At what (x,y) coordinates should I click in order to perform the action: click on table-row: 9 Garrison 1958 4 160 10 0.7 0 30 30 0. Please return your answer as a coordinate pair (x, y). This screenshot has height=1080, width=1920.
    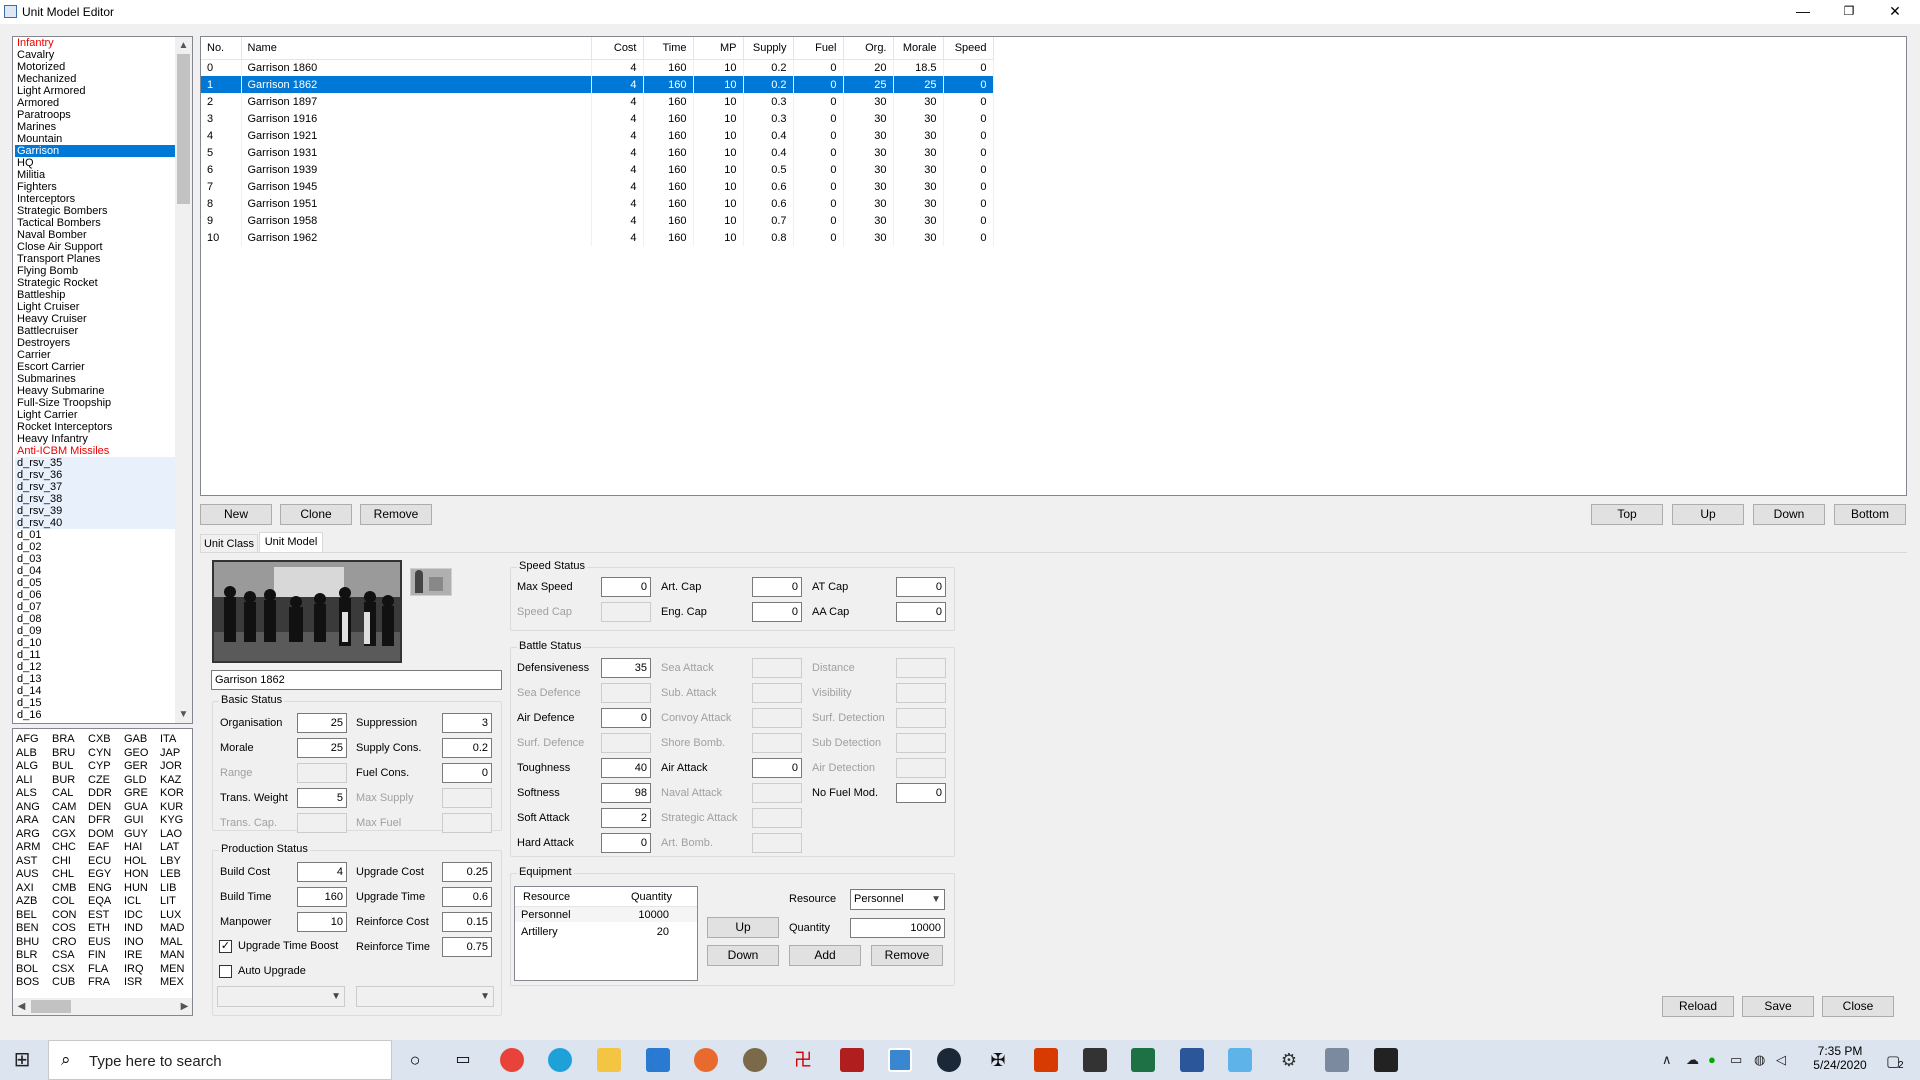
    Looking at the image, I should click on (597, 220).